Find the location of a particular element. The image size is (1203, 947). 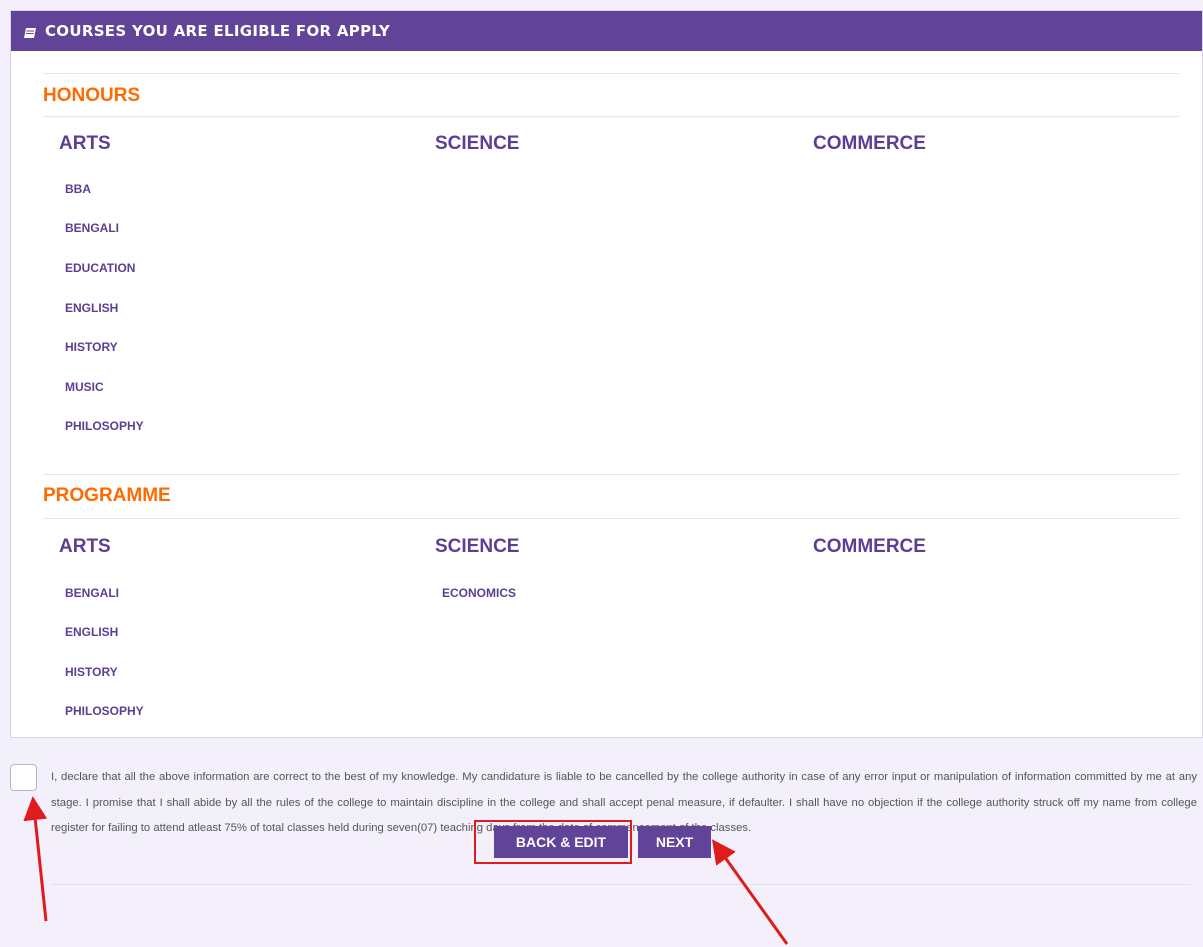

next-button: NEXT is located at coordinates (674, 842).